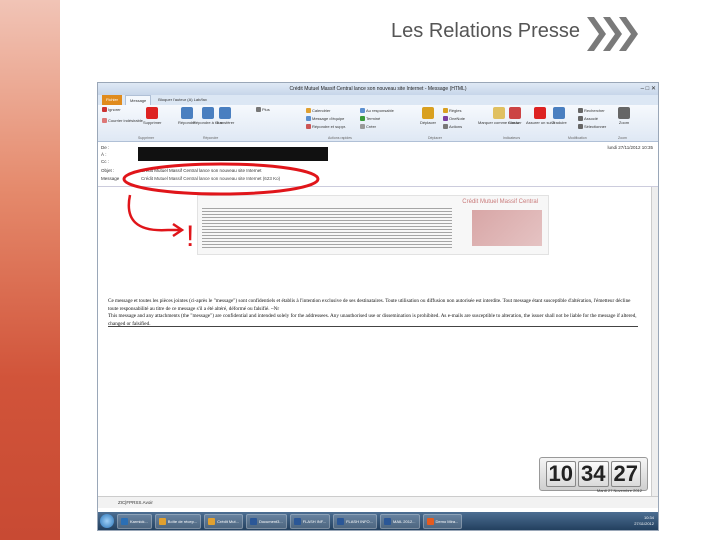 The height and width of the screenshot is (540, 720). I want to click on chevrons-icon, so click(612, 34).